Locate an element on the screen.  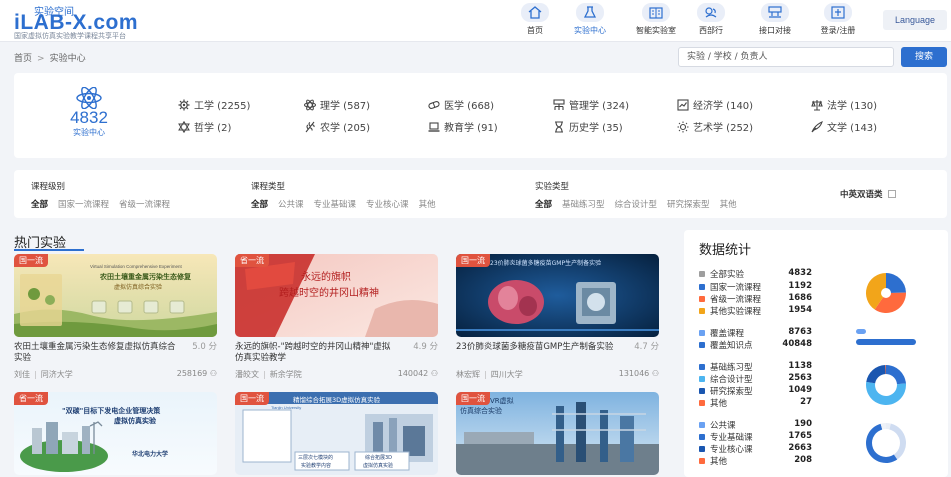
donut-hole is located at coordinates (886, 443).